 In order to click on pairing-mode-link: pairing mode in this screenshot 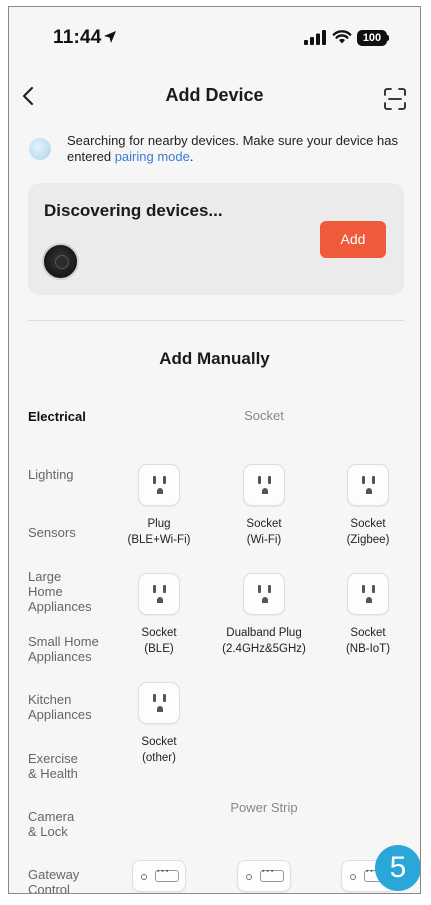, I will do `click(152, 156)`.